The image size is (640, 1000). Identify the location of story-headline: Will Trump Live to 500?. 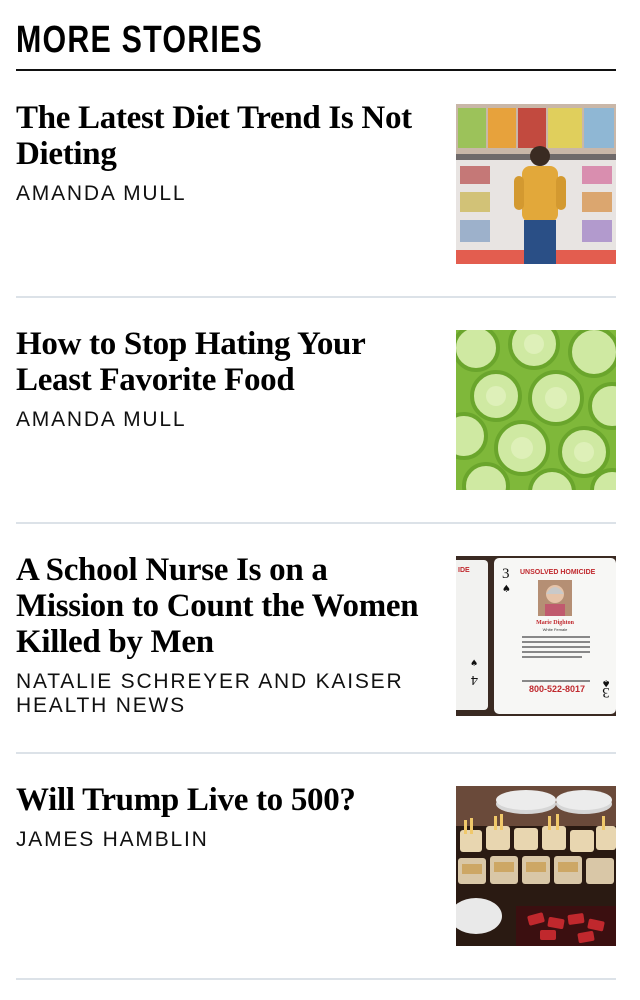
(221, 800).